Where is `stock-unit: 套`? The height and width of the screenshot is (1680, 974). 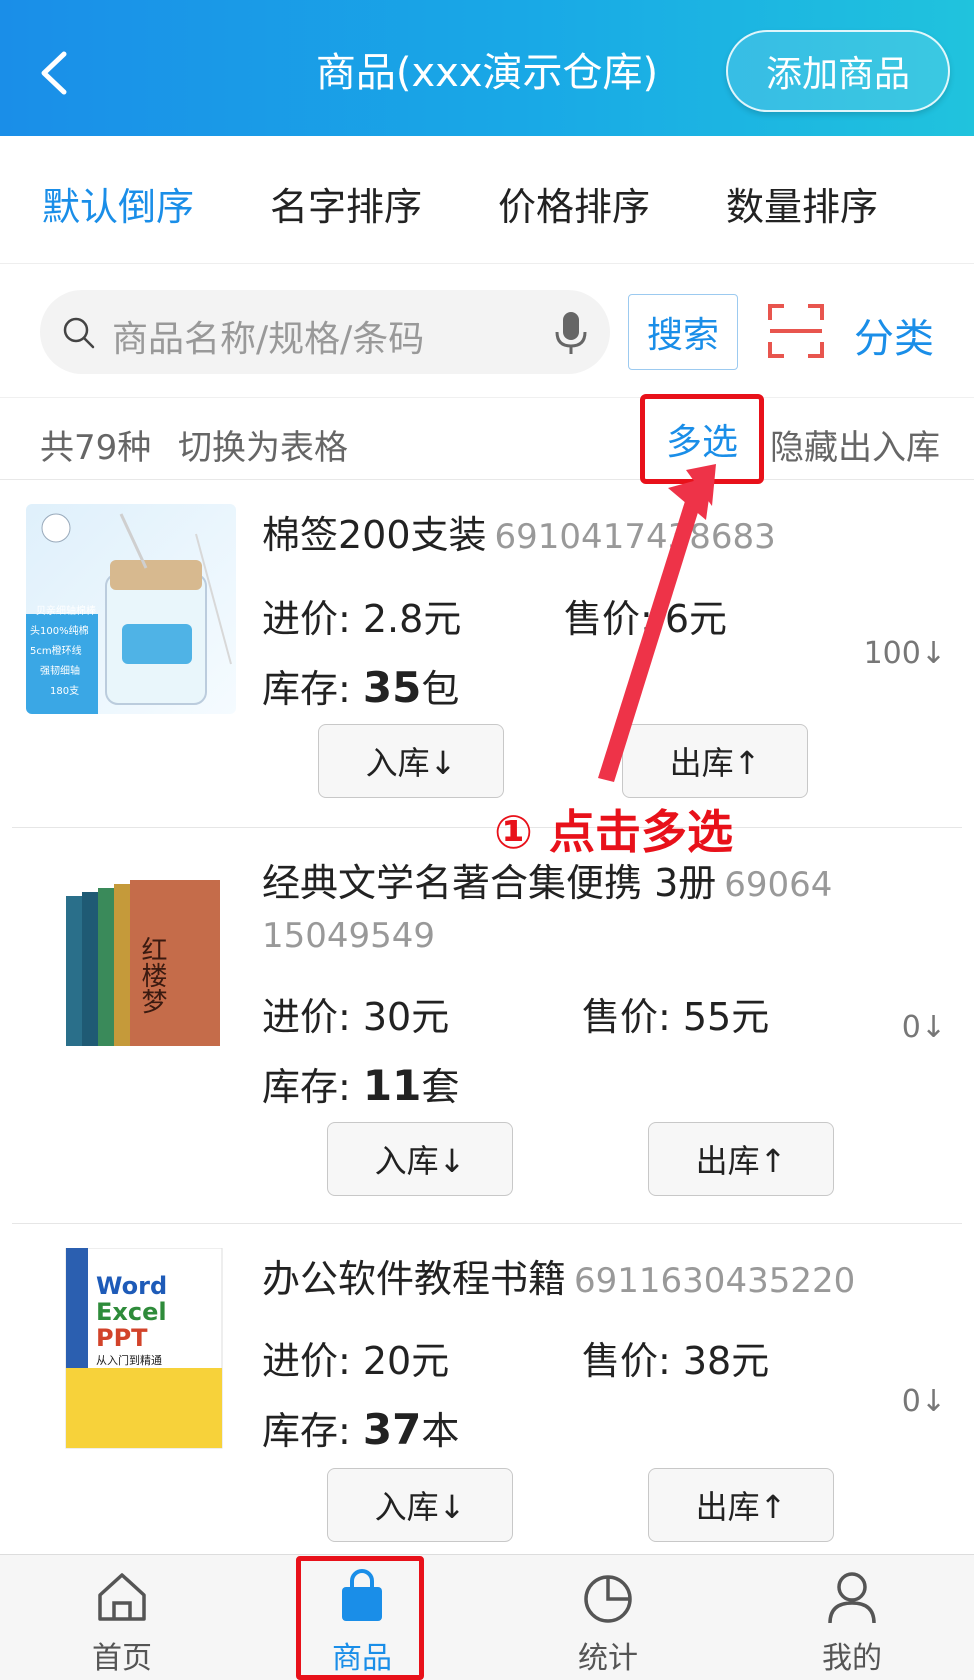
stock-unit: 套 is located at coordinates (440, 1087).